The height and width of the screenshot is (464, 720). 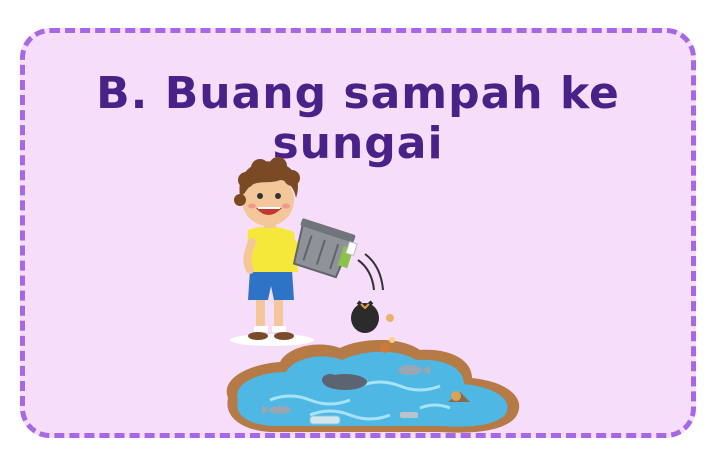 I want to click on river-icon, so click(x=373, y=386).